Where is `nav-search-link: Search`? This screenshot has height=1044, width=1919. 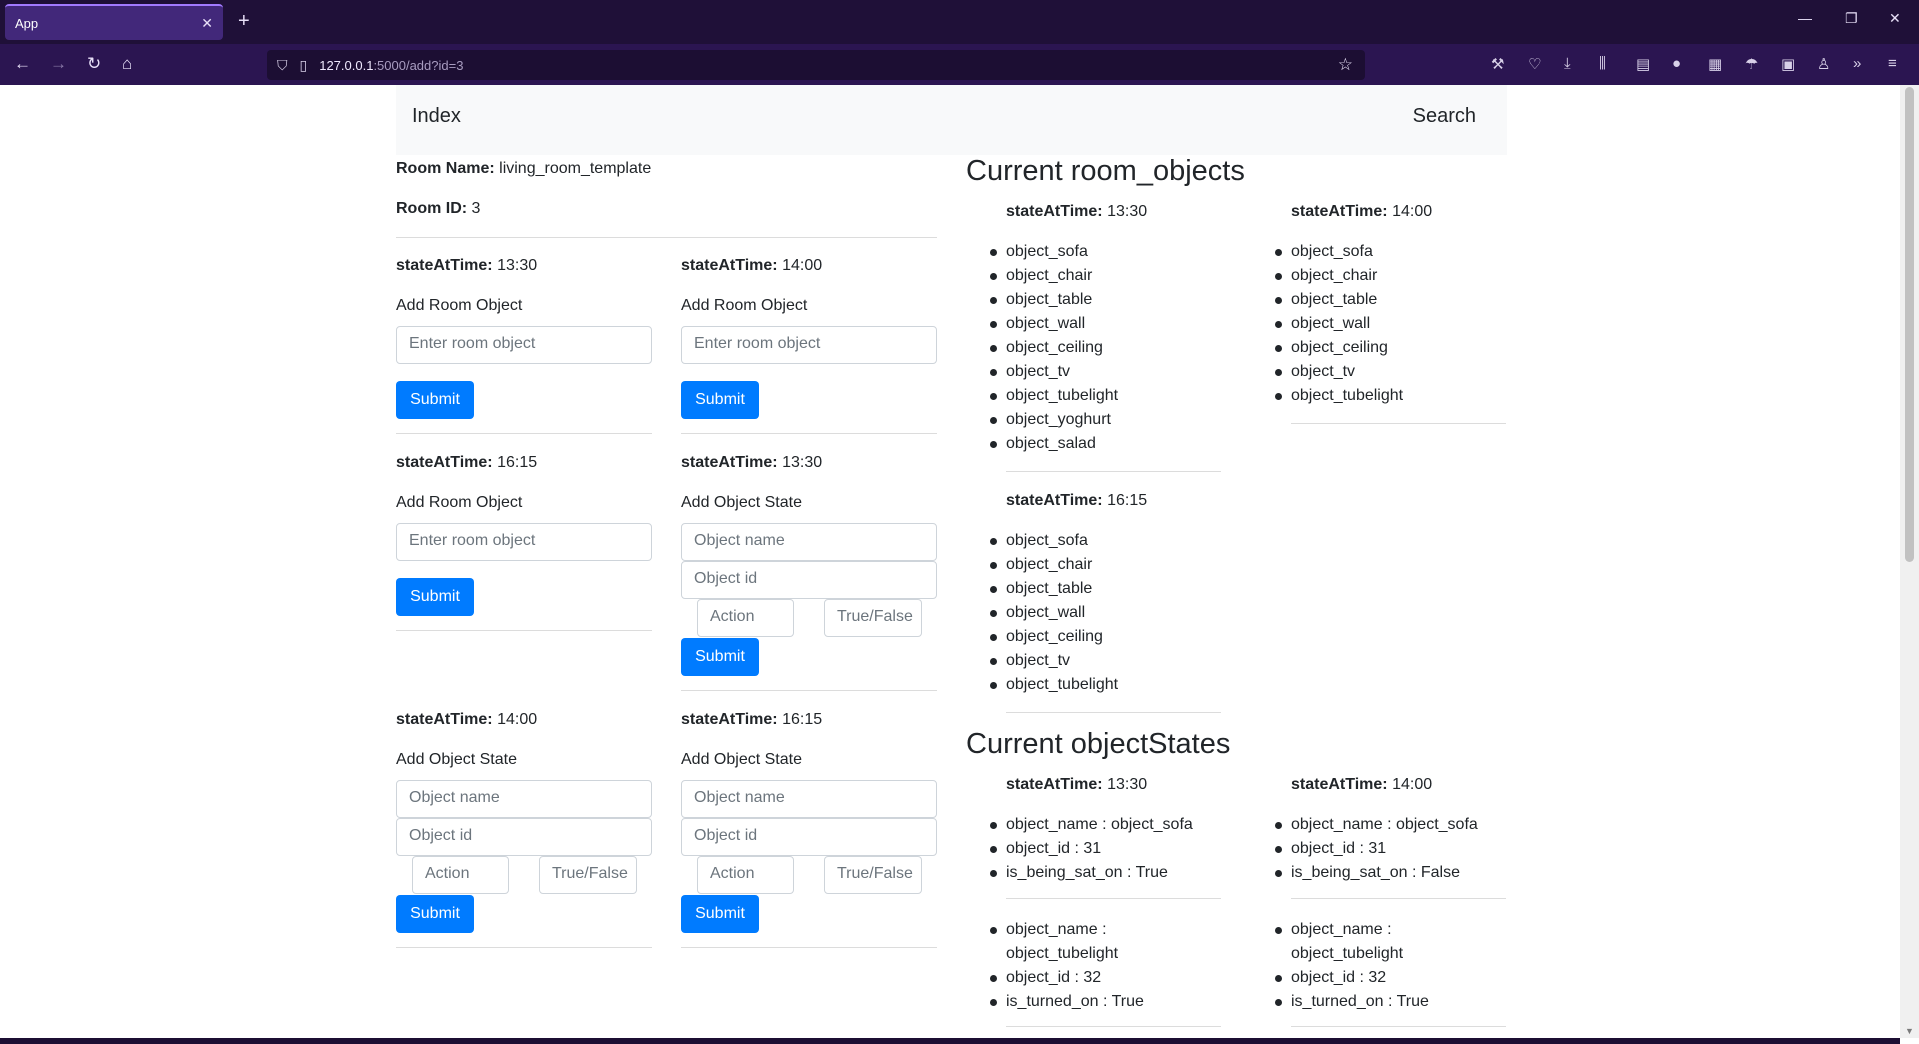
nav-search-link: Search is located at coordinates (1444, 116).